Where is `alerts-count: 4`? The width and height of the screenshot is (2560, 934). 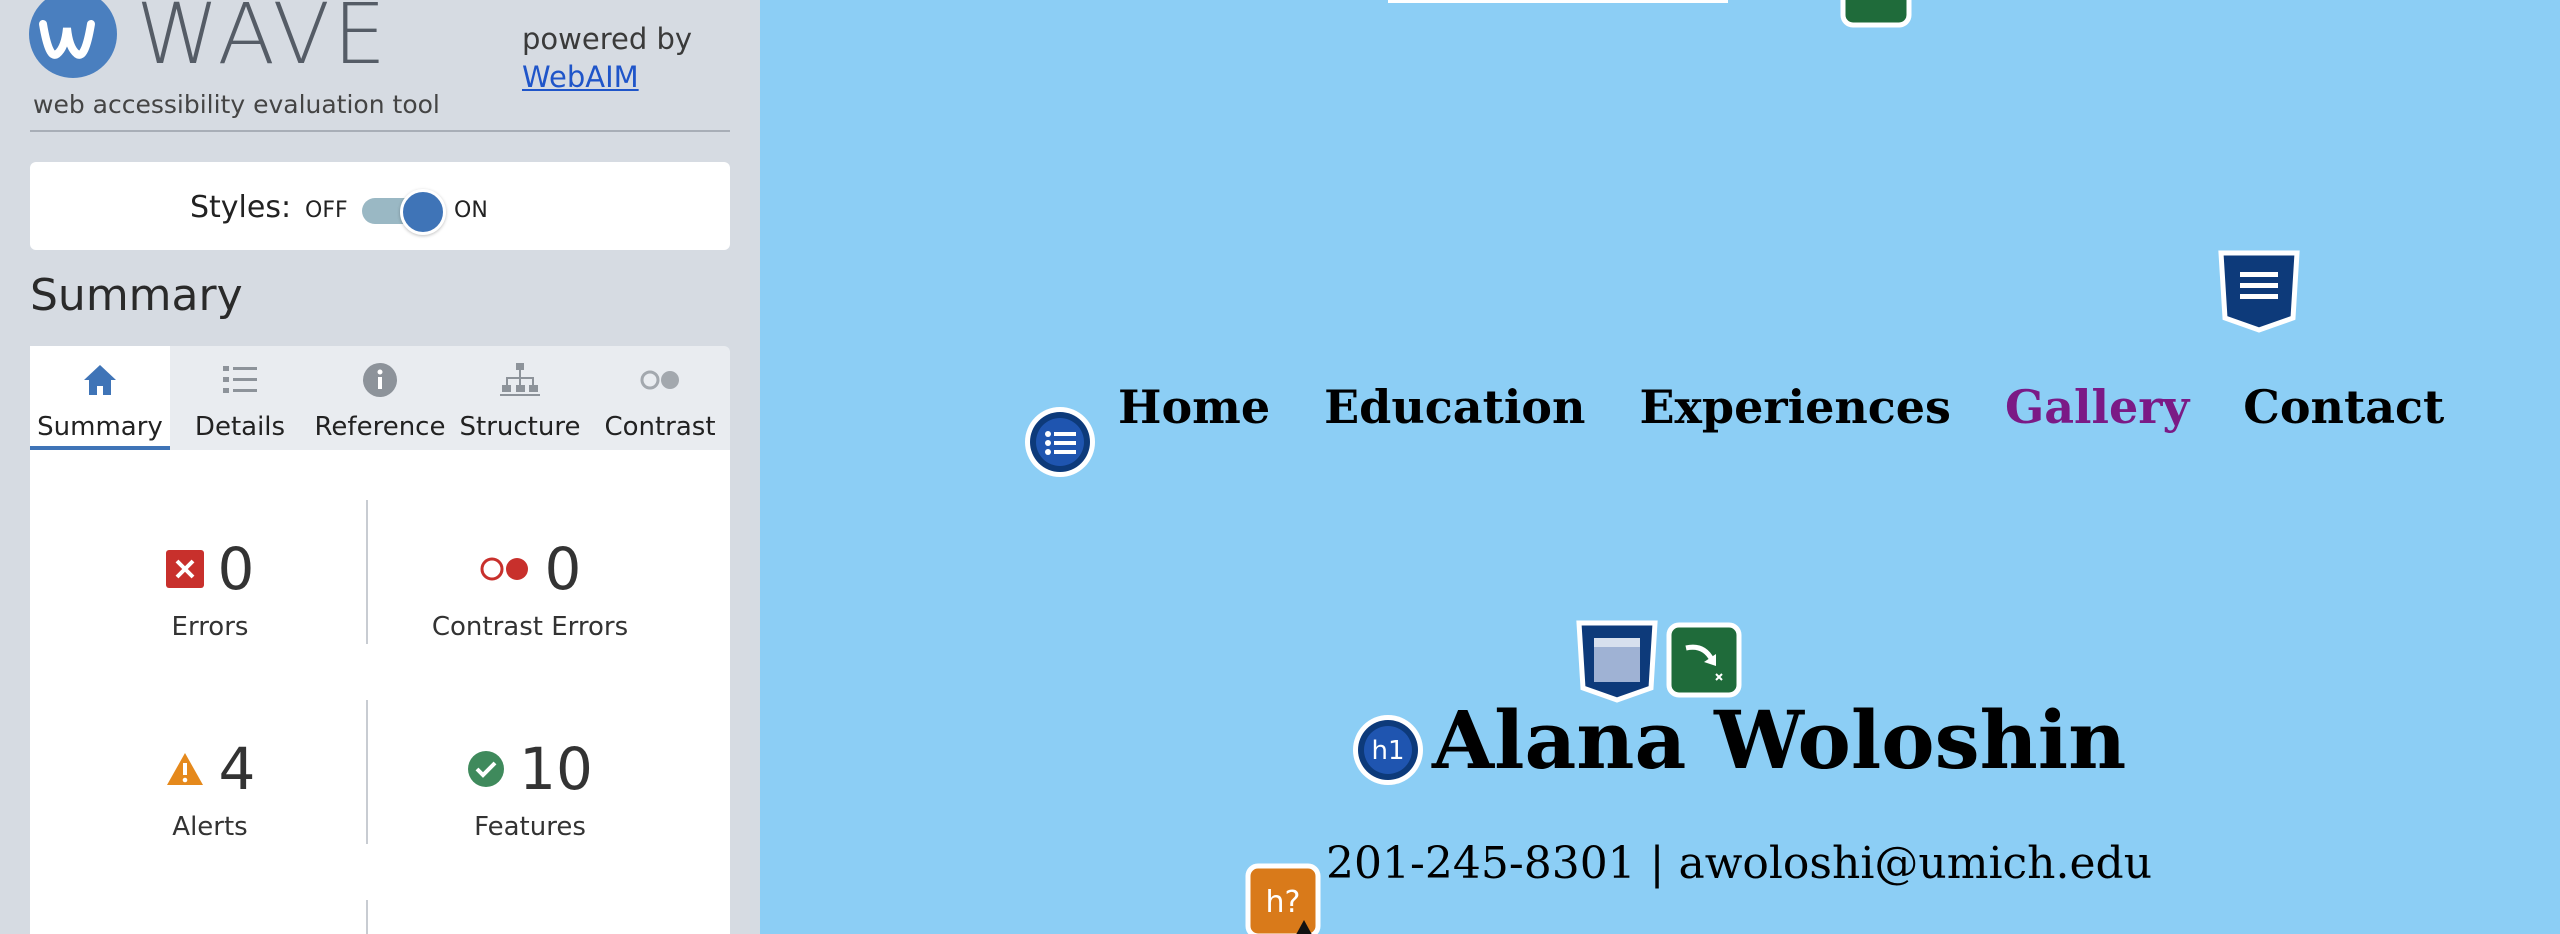 alerts-count: 4 is located at coordinates (237, 769).